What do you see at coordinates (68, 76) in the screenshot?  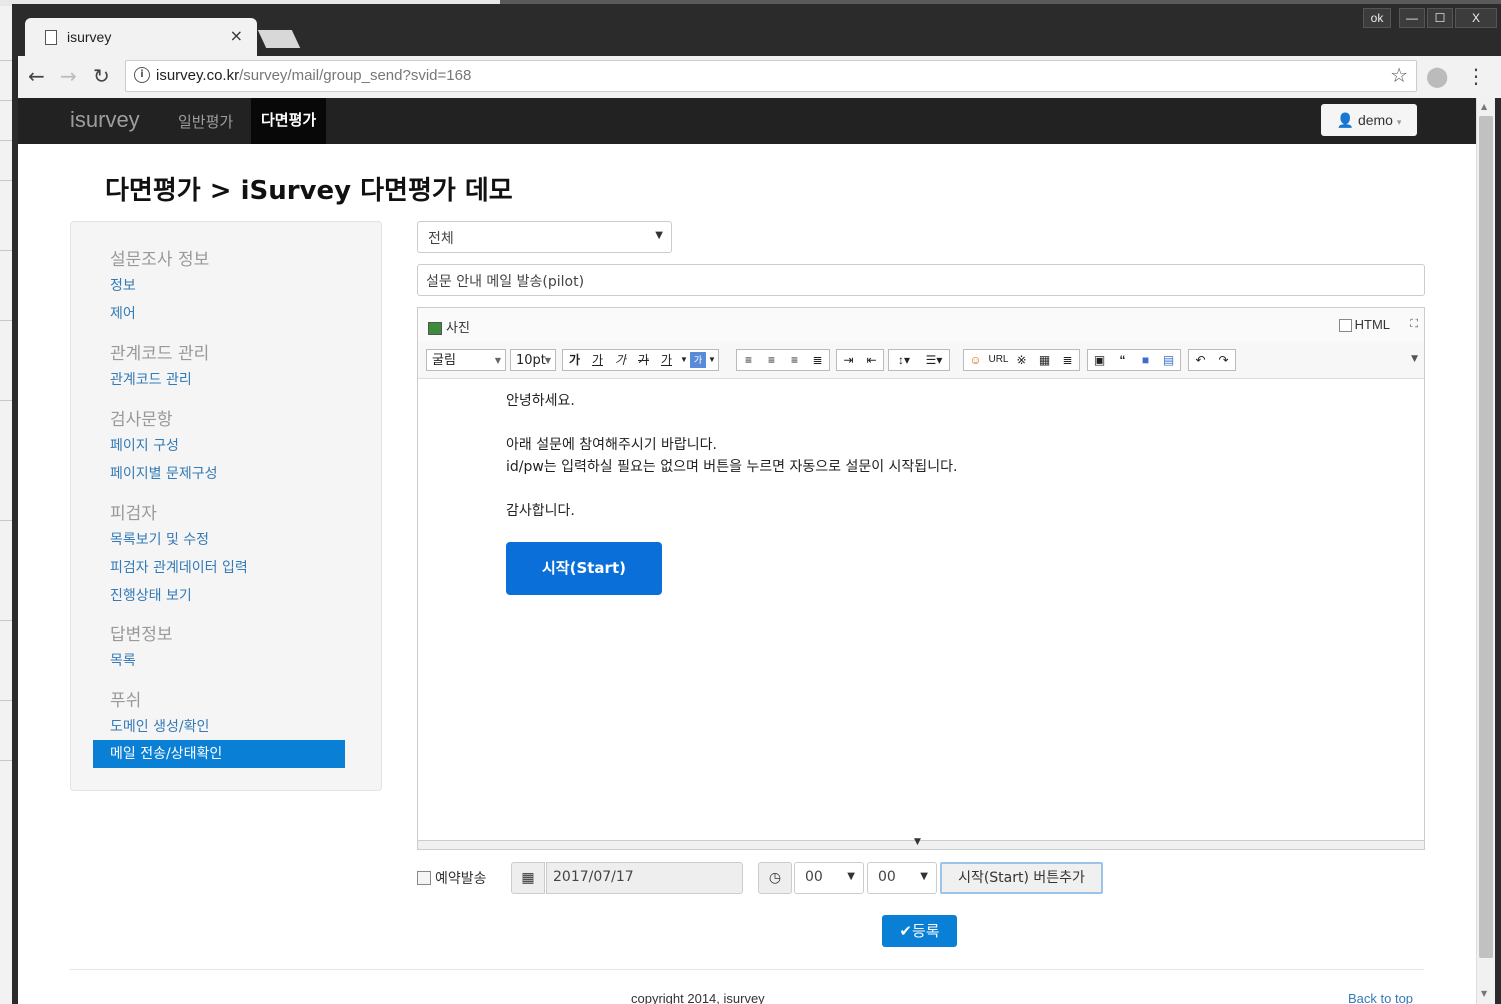 I see `forward-arrow-icon: →` at bounding box center [68, 76].